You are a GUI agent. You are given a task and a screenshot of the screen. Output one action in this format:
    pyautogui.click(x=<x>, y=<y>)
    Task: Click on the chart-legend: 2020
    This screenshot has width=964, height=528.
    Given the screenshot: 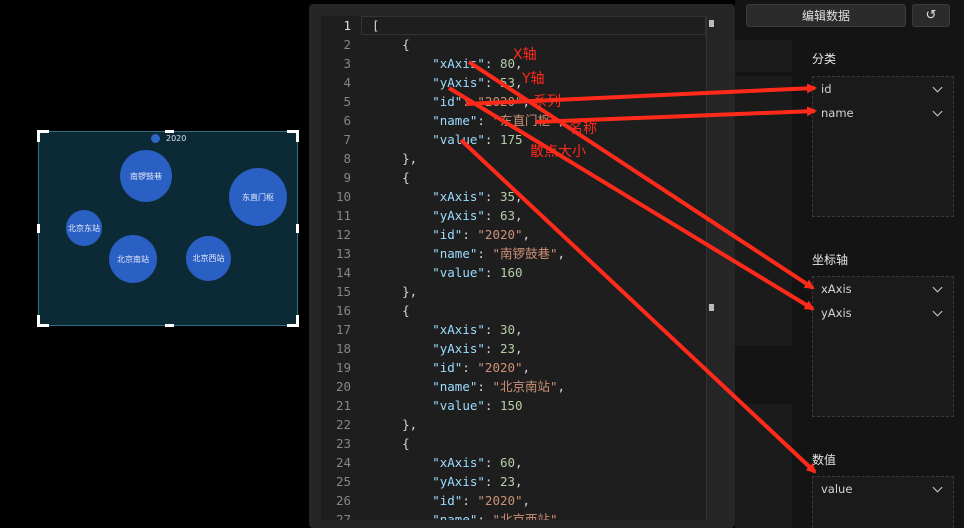 What is the action you would take?
    pyautogui.click(x=168, y=138)
    